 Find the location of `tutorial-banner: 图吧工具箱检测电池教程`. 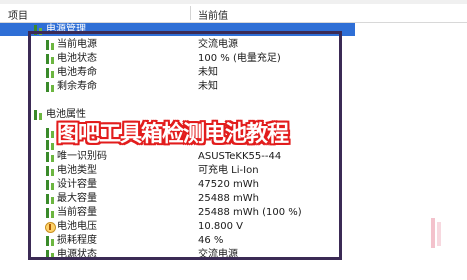

tutorial-banner: 图吧工具箱检测电池教程 is located at coordinates (173, 134).